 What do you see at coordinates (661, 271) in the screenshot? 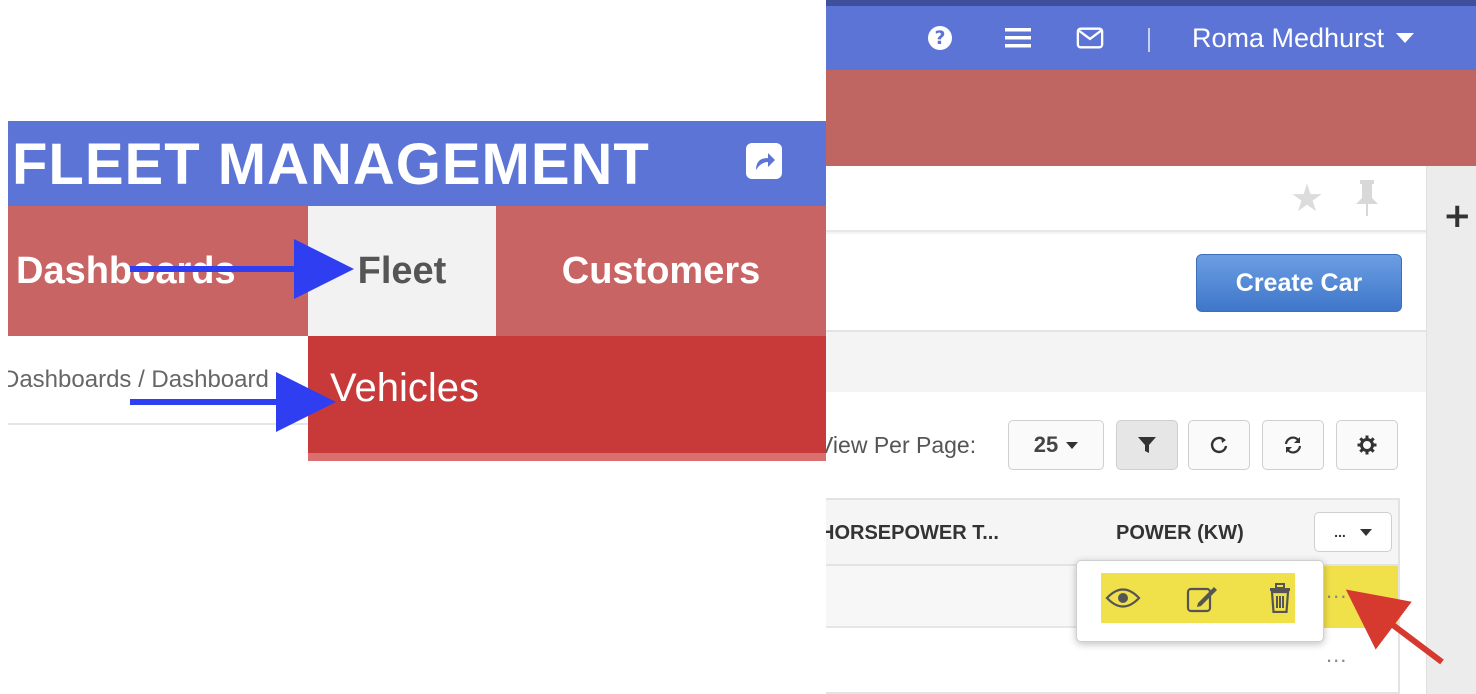
I see `nav-item-customers: Customers` at bounding box center [661, 271].